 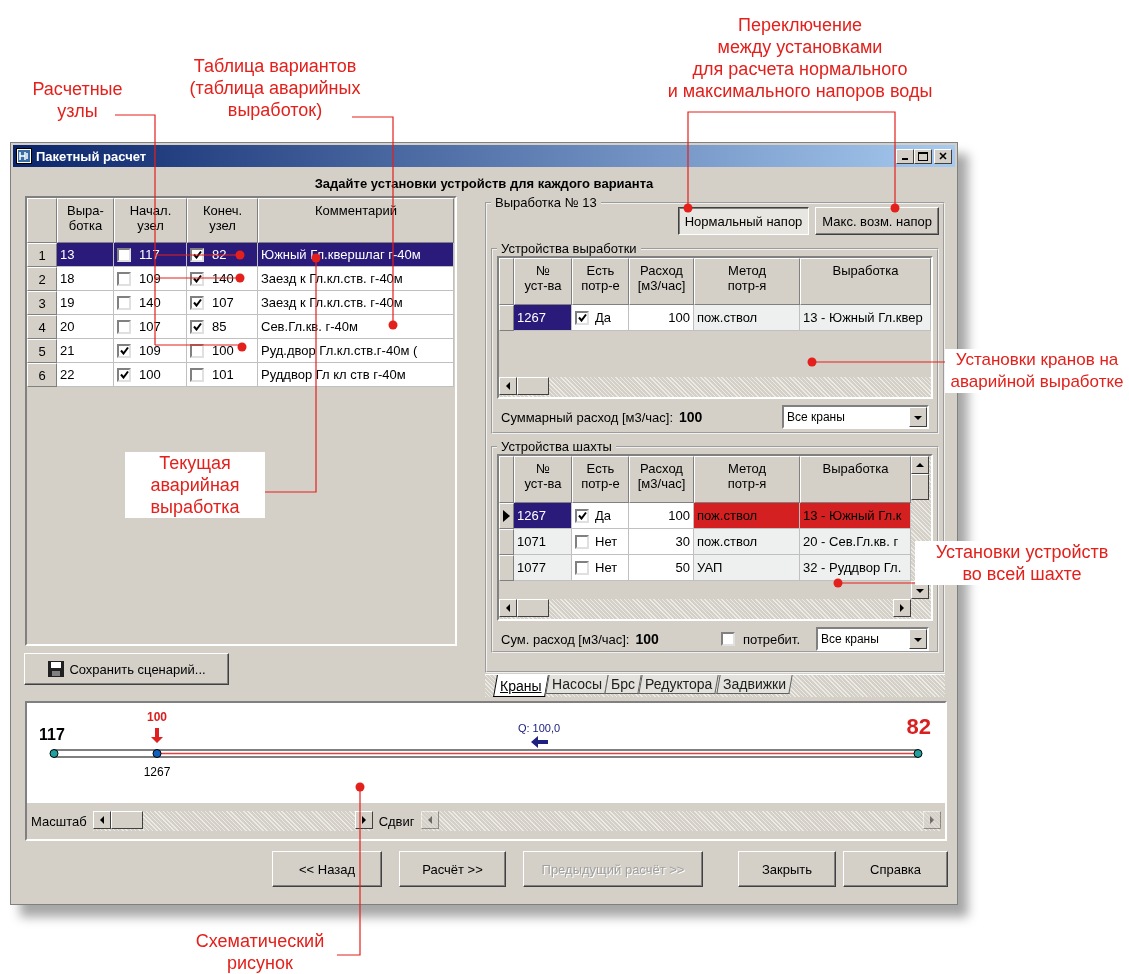 What do you see at coordinates (356, 351) in the screenshot?
I see `table-cell: Руд.двор Гл.кл.ств.г-40м (` at bounding box center [356, 351].